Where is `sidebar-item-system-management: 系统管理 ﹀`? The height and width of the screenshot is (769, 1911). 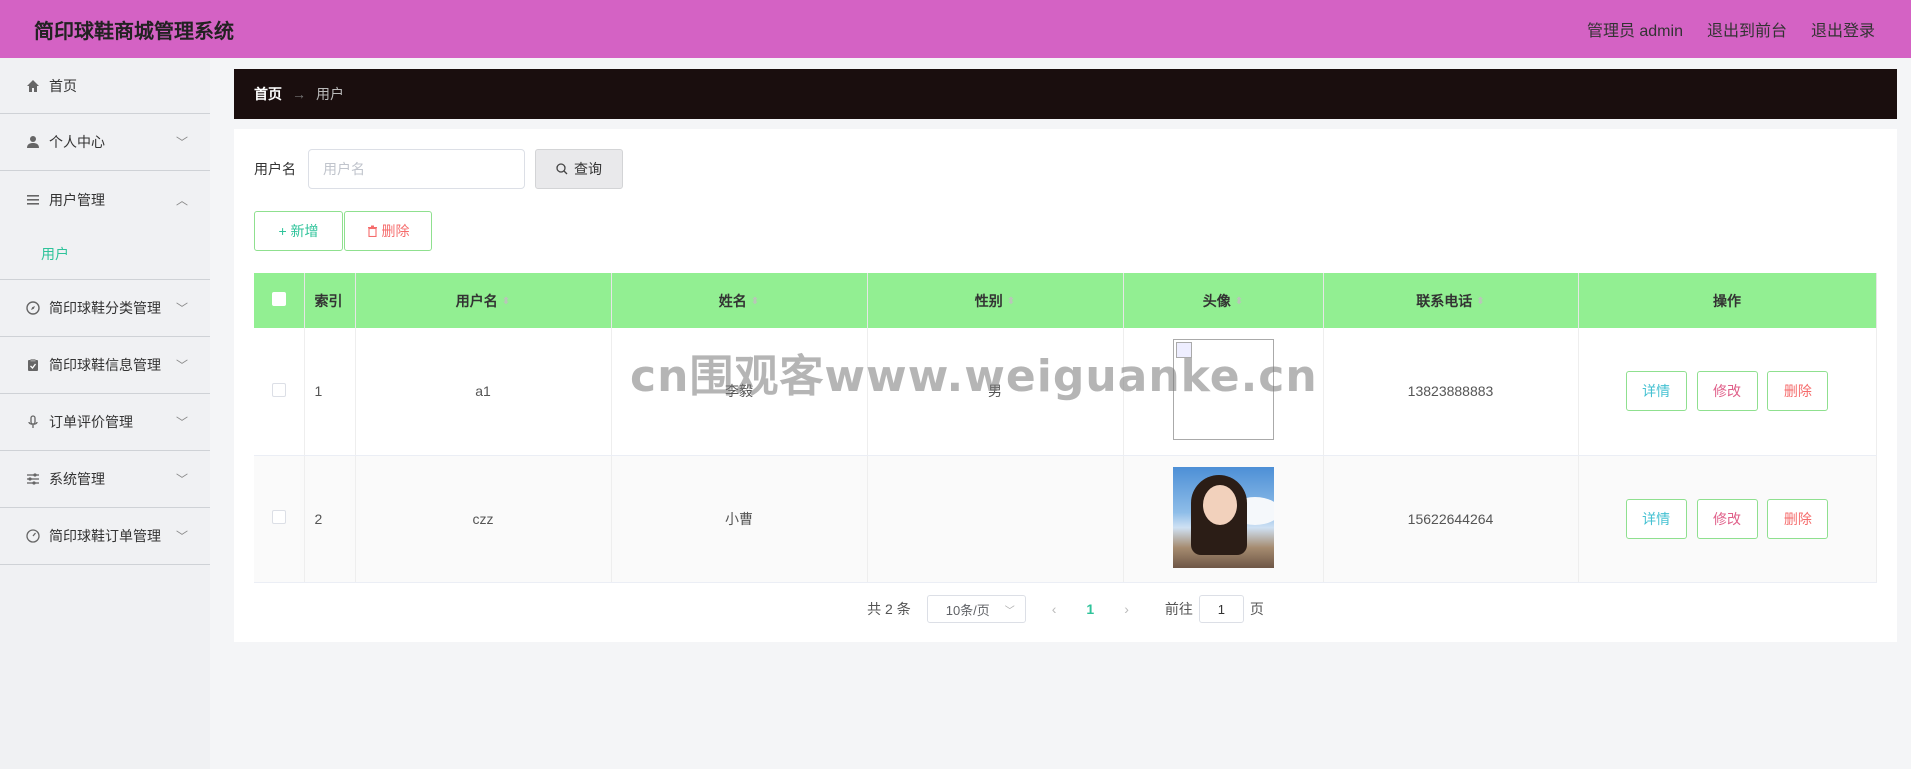 sidebar-item-system-management: 系统管理 ﹀ is located at coordinates (105, 479).